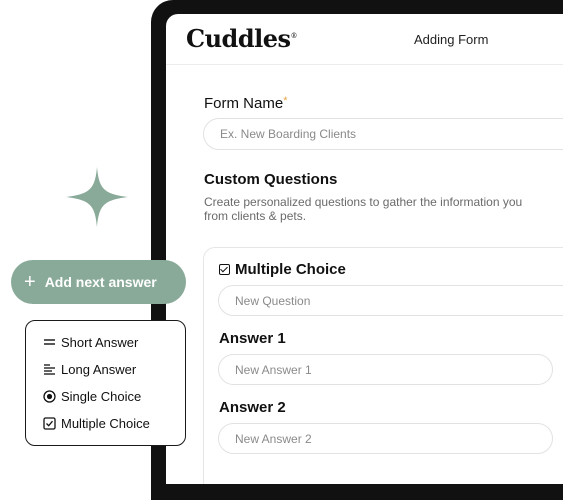 This screenshot has height=500, width=563. I want to click on page-title: Adding Form, so click(451, 39).